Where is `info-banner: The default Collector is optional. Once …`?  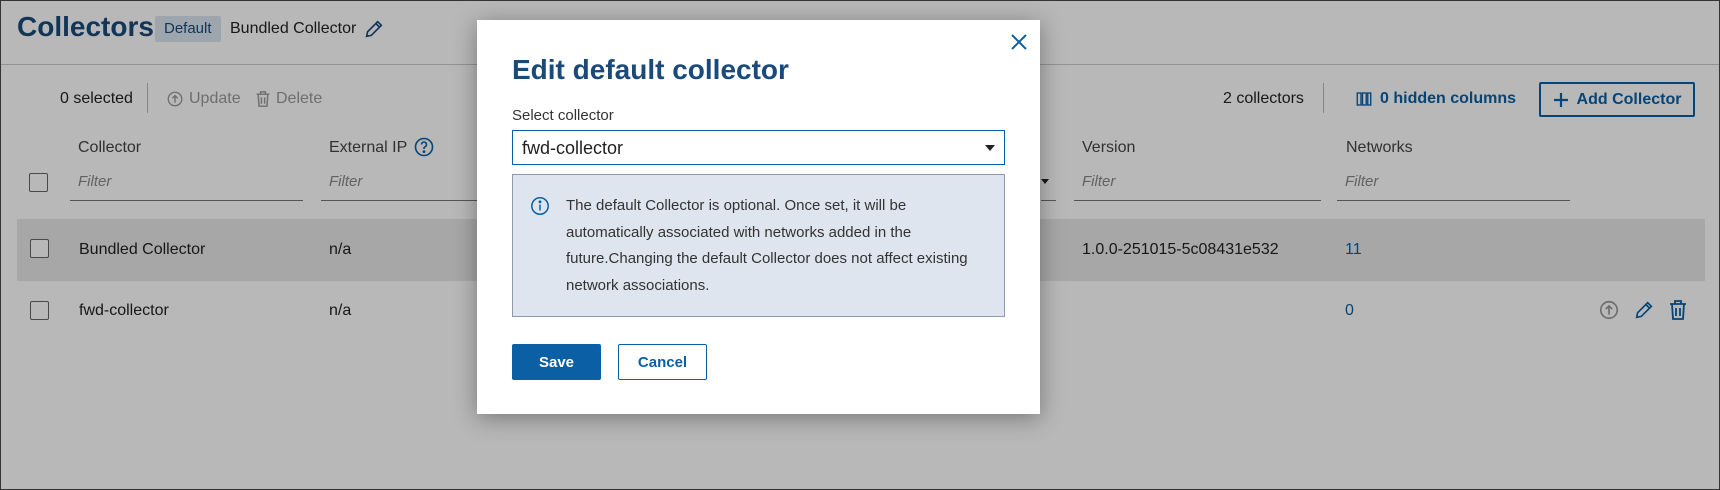 info-banner: The default Collector is optional. Once … is located at coordinates (758, 245).